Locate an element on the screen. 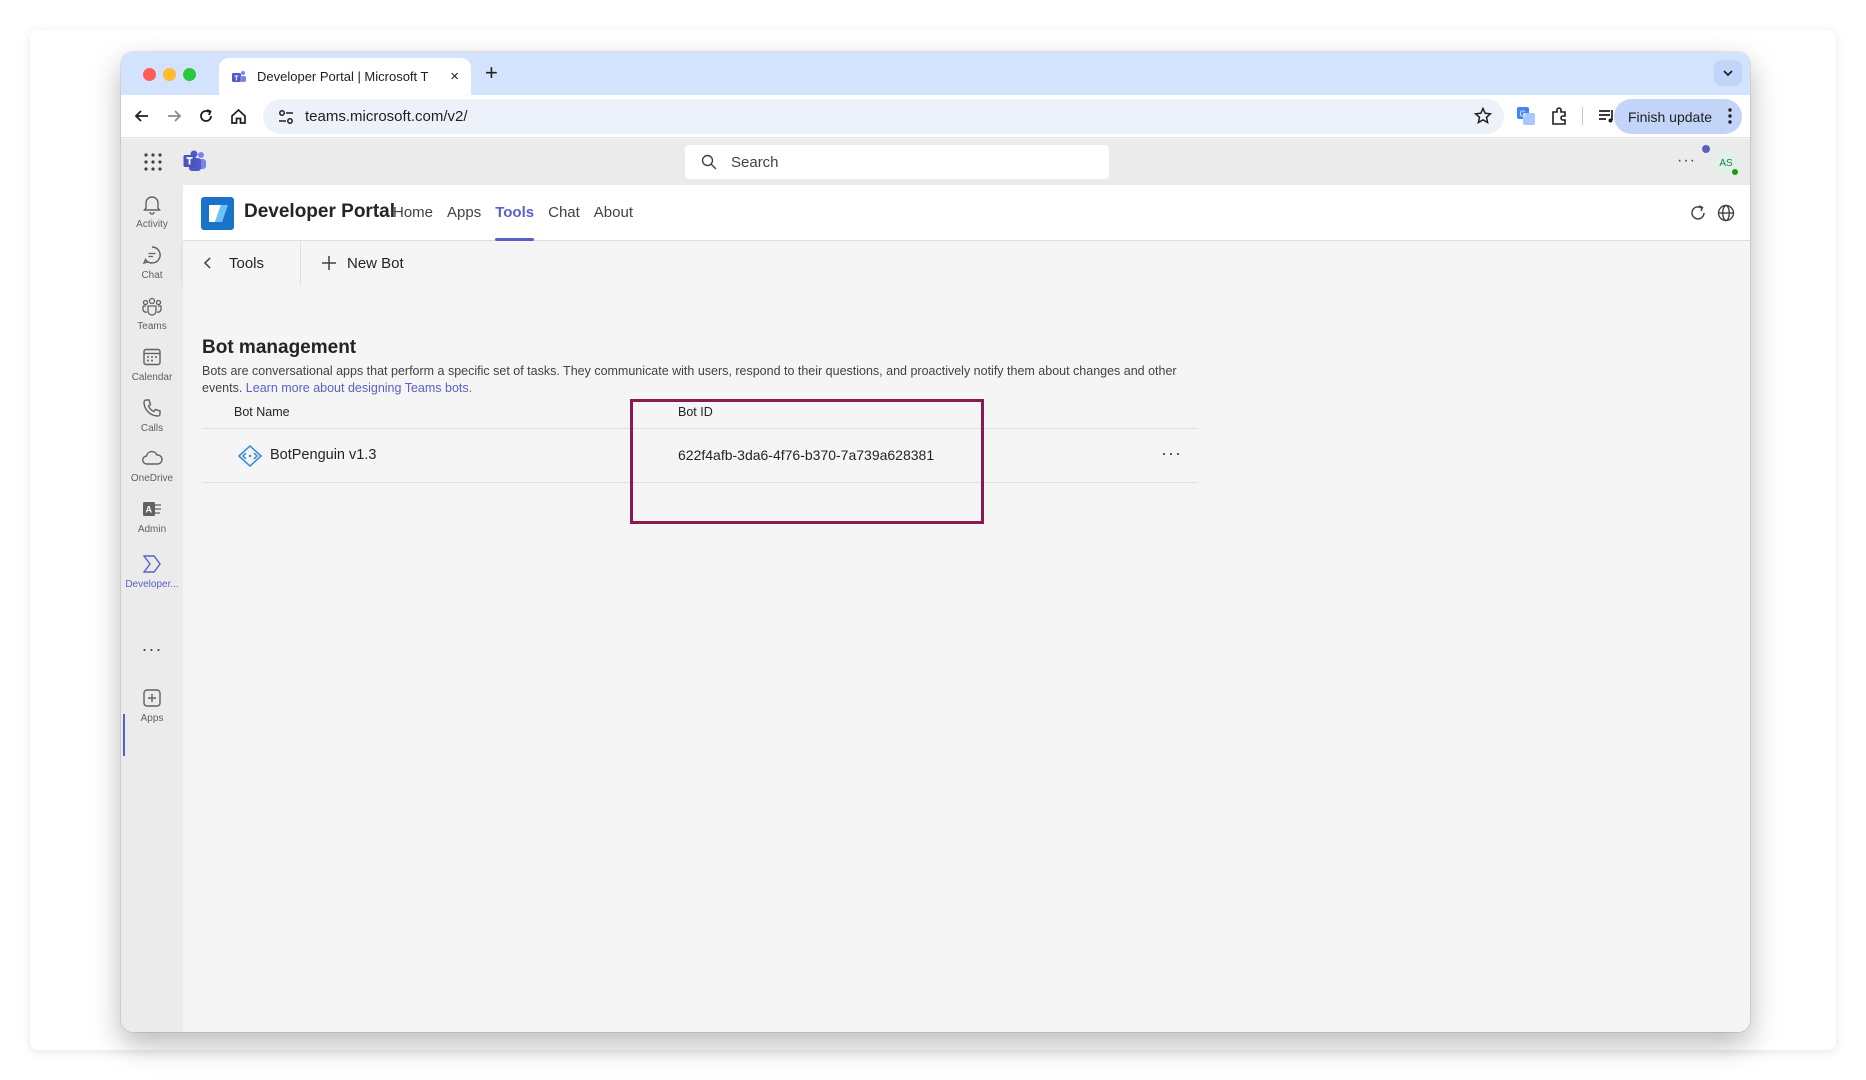 This screenshot has height=1080, width=1866. plus-icon is located at coordinates (329, 263).